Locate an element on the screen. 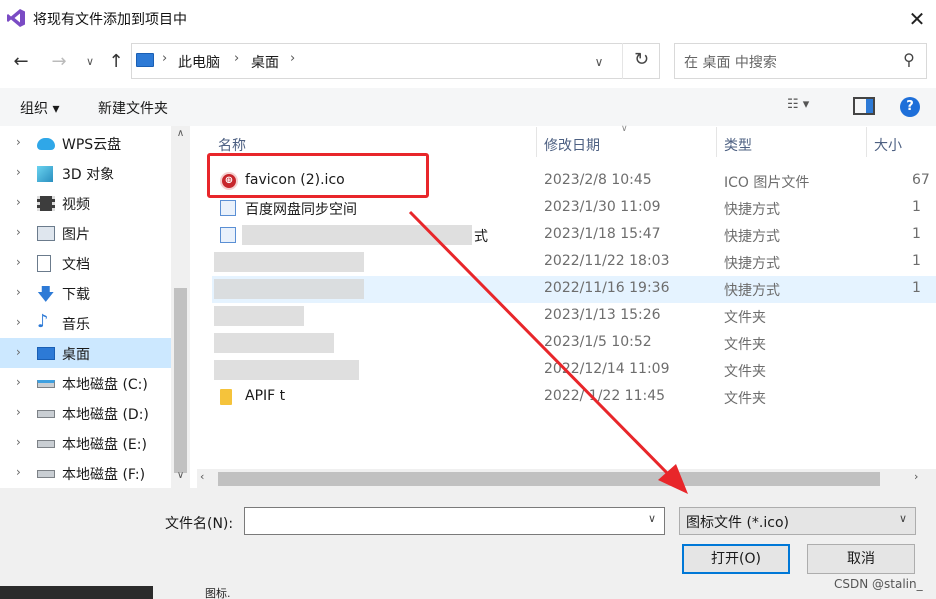 This screenshot has width=936, height=599. up-arrow-icon: ↑ is located at coordinates (116, 62).